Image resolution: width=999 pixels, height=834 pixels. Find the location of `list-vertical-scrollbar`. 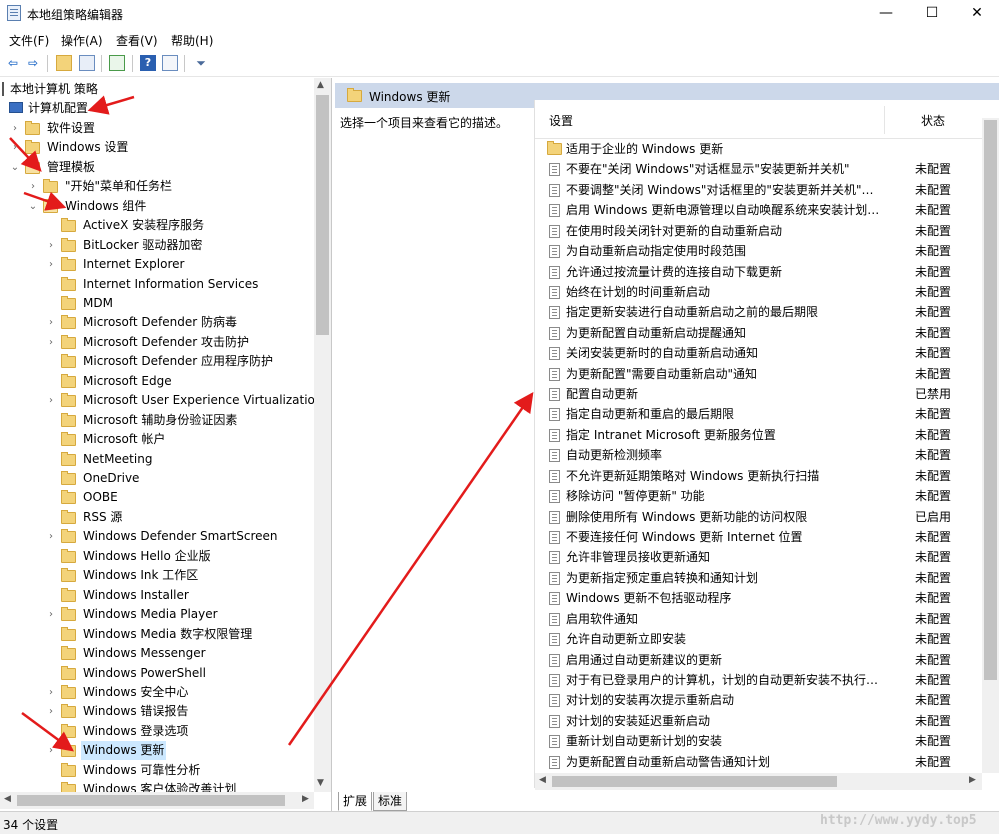

list-vertical-scrollbar is located at coordinates (990, 445).